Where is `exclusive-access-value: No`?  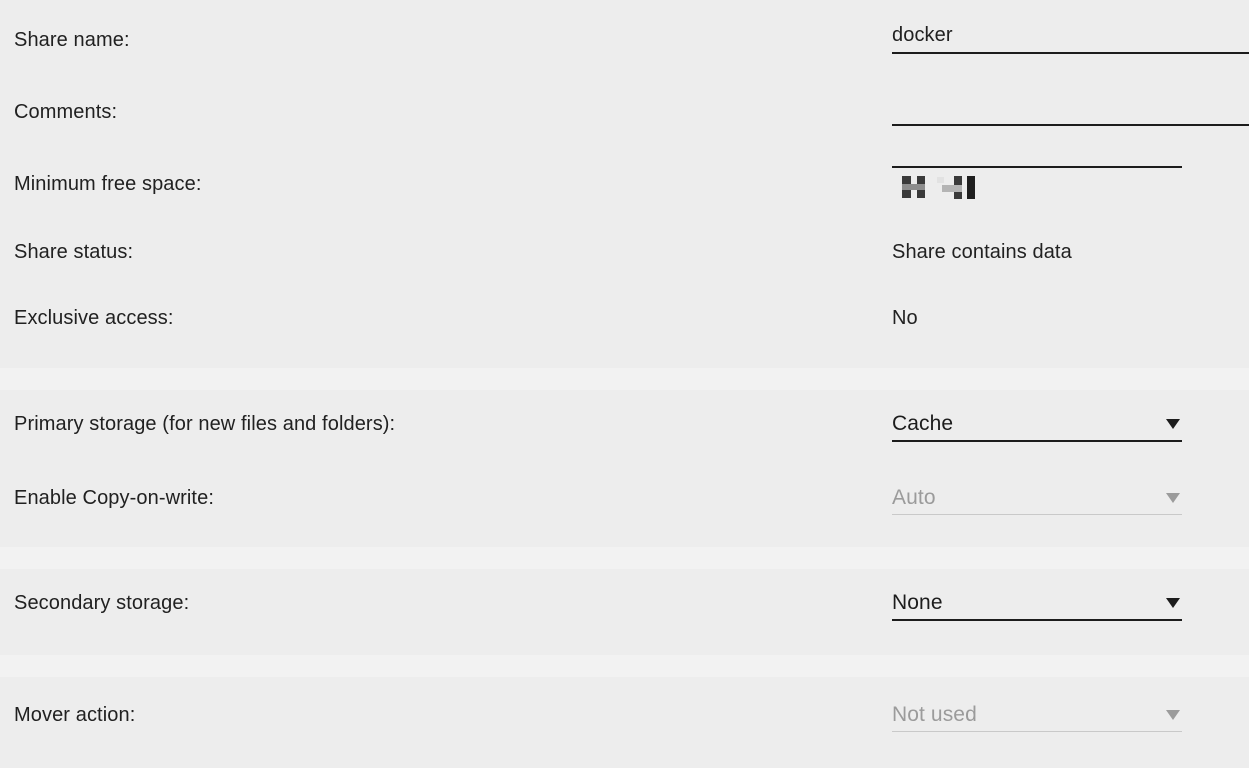 exclusive-access-value: No is located at coordinates (905, 318).